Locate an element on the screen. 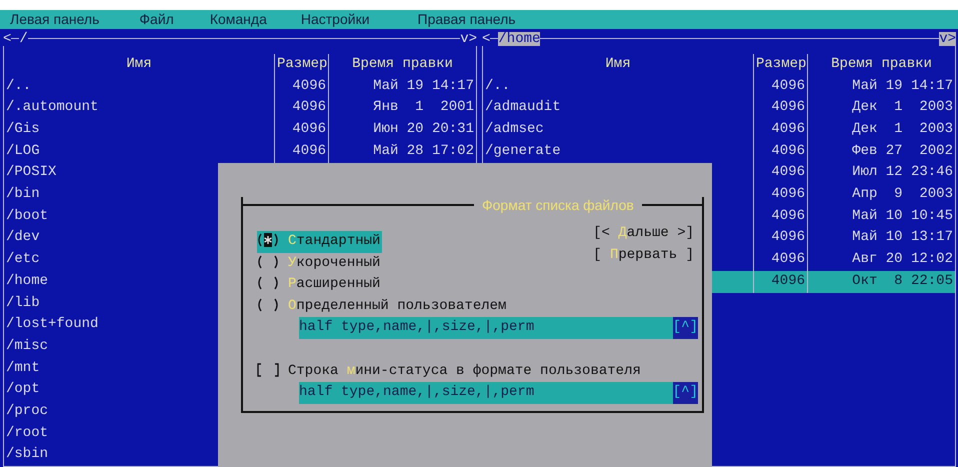 The height and width of the screenshot is (467, 958). radio-option: Определенный пользователем is located at coordinates (382, 306).